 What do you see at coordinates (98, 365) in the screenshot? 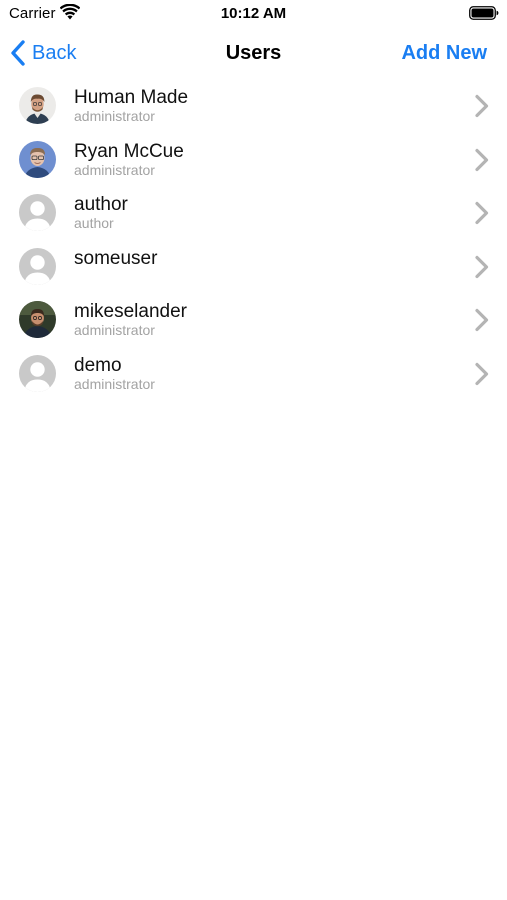
I see `user-name: demo` at bounding box center [98, 365].